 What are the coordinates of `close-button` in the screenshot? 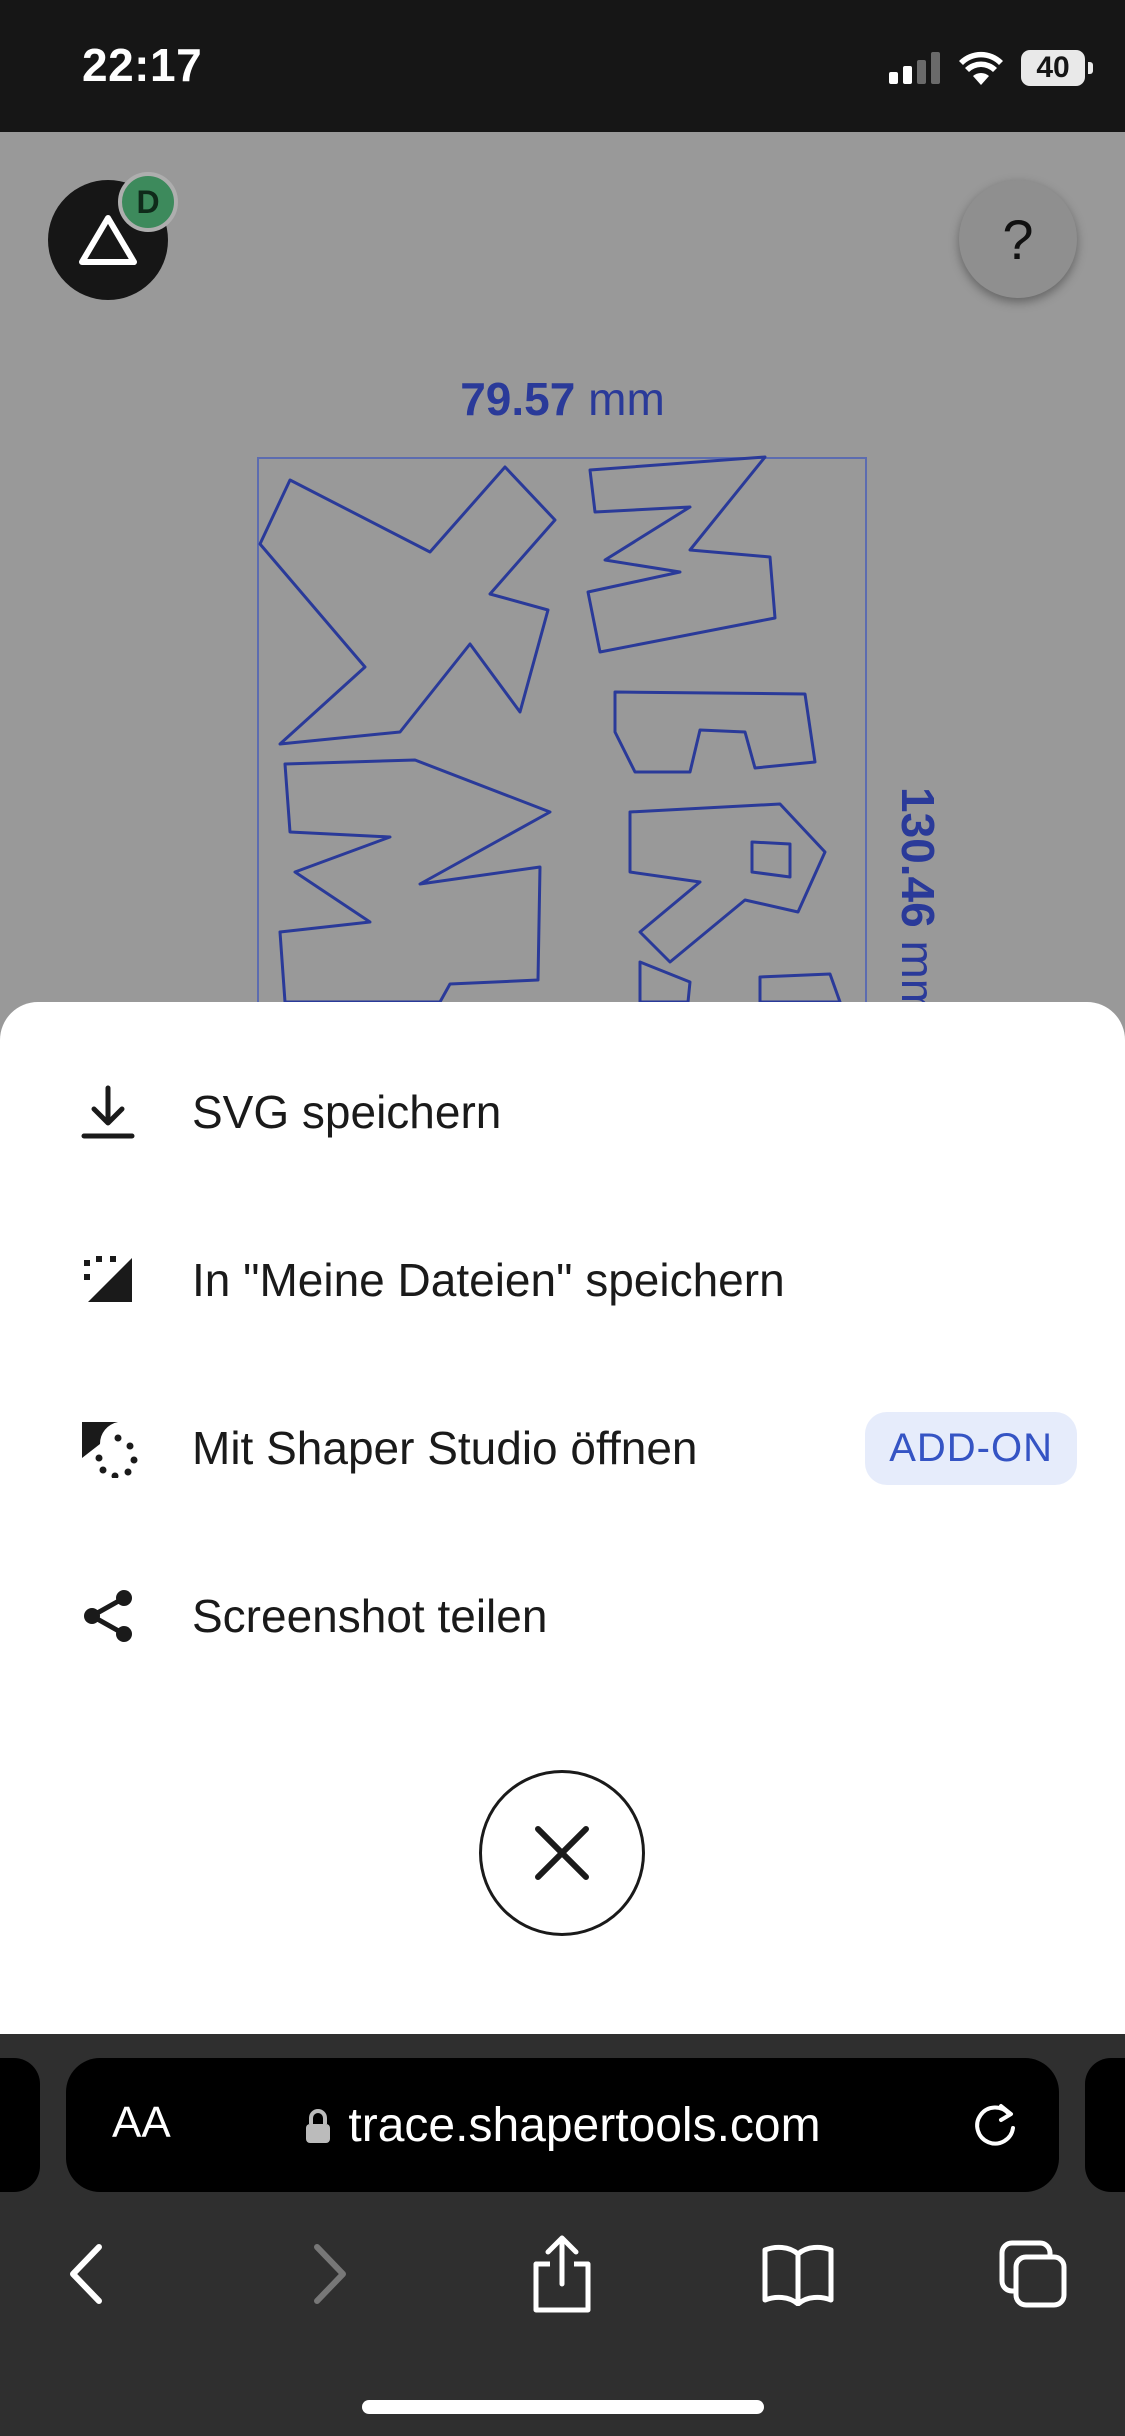 It's located at (562, 1853).